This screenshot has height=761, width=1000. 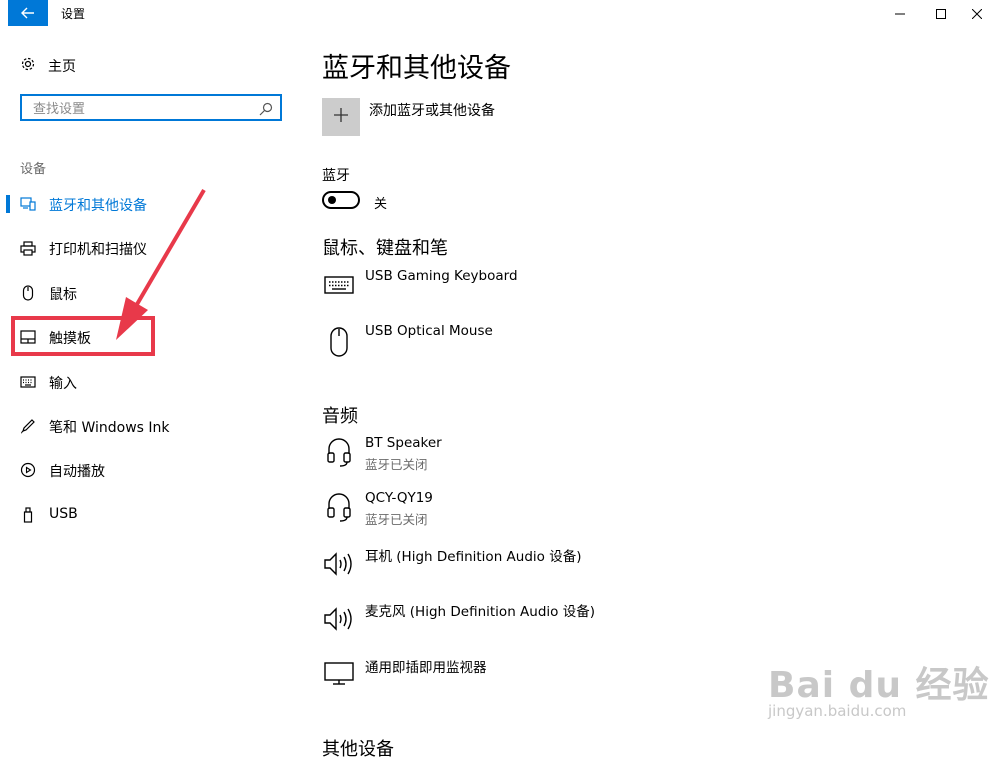 What do you see at coordinates (432, 110) in the screenshot?
I see `add-device-label: 添加蓝牙或其他设备` at bounding box center [432, 110].